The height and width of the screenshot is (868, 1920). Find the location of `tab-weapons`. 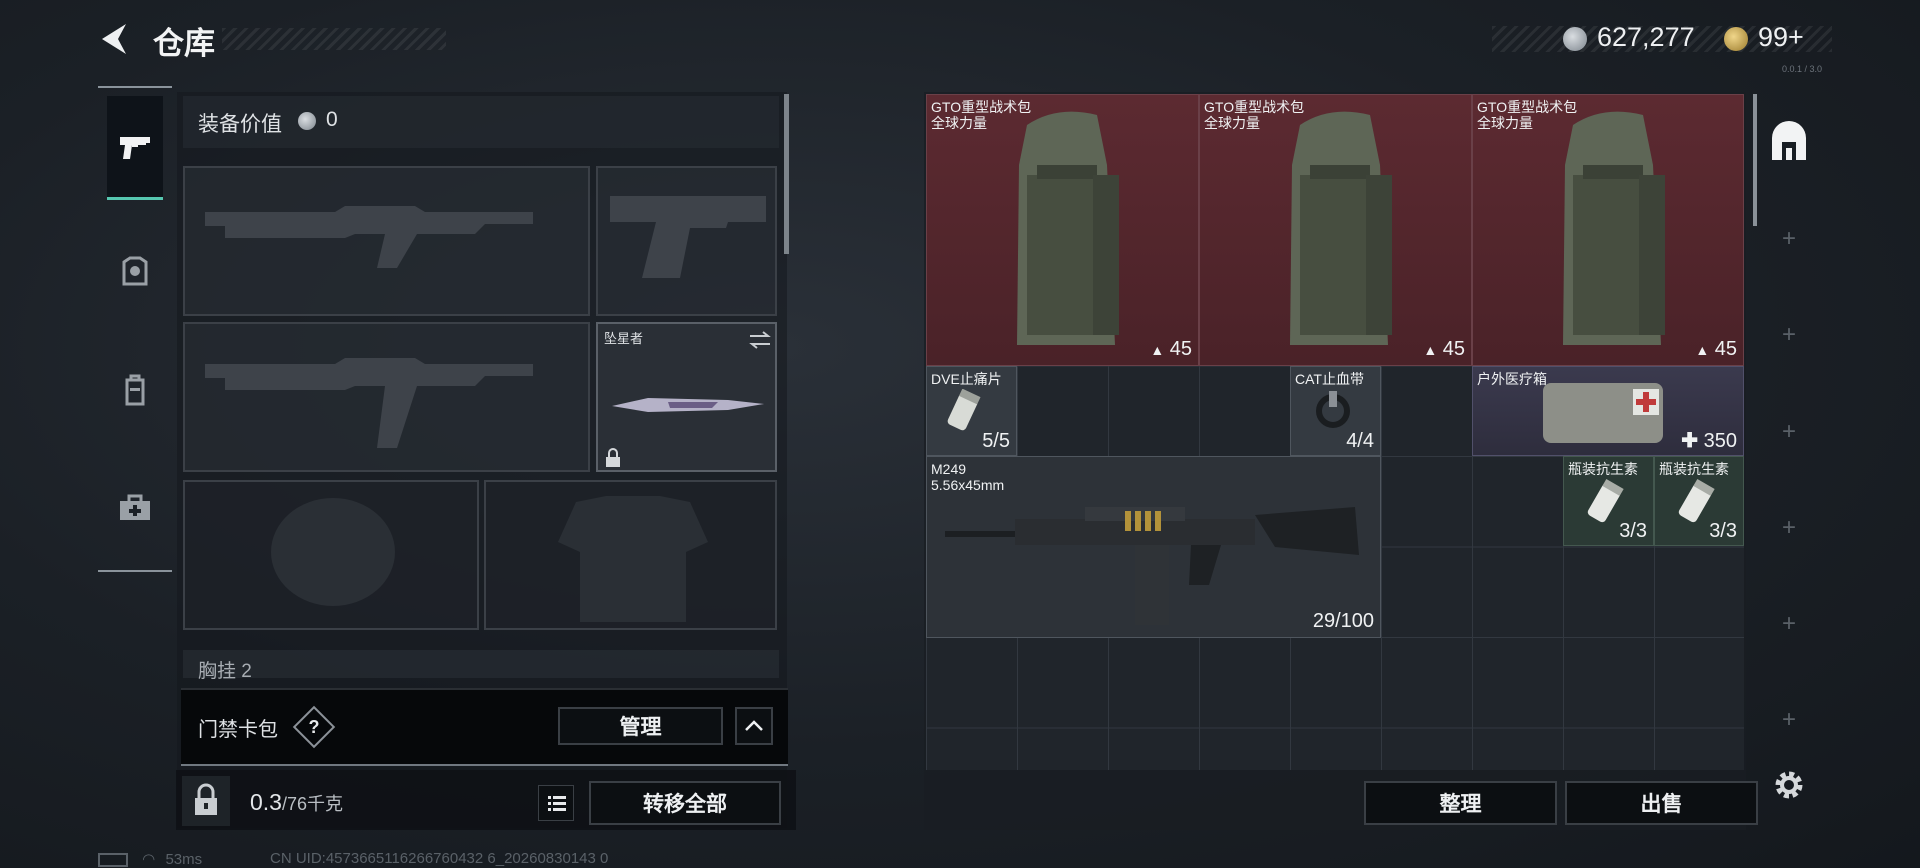

tab-weapons is located at coordinates (135, 148).